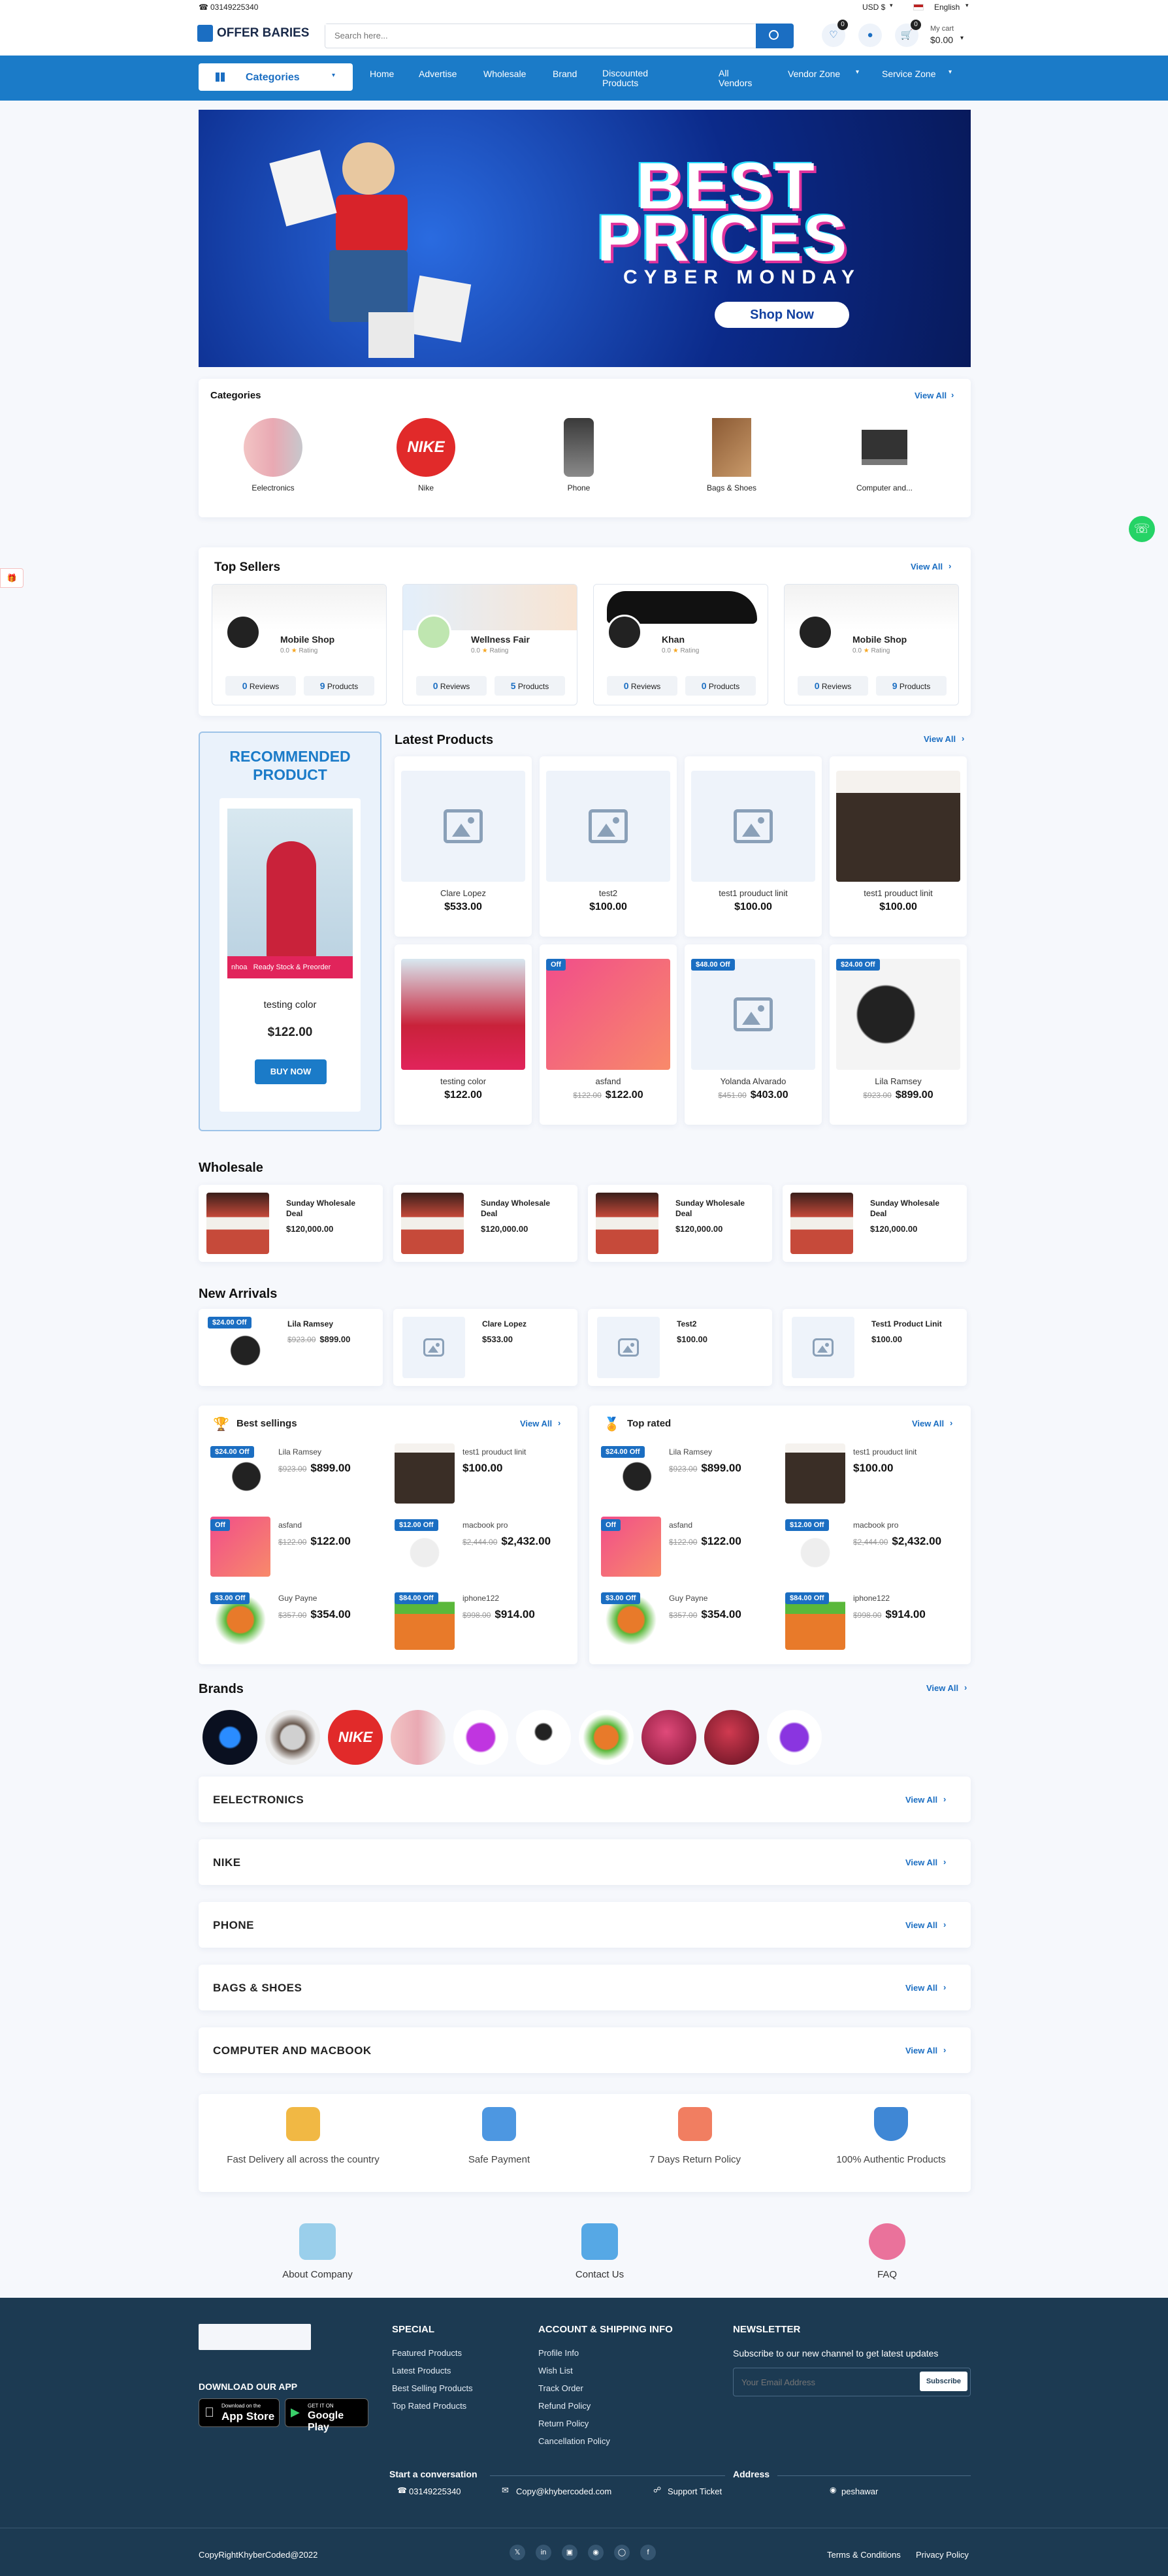 The width and height of the screenshot is (1168, 2576). I want to click on linkedin-icon: in, so click(543, 2552).